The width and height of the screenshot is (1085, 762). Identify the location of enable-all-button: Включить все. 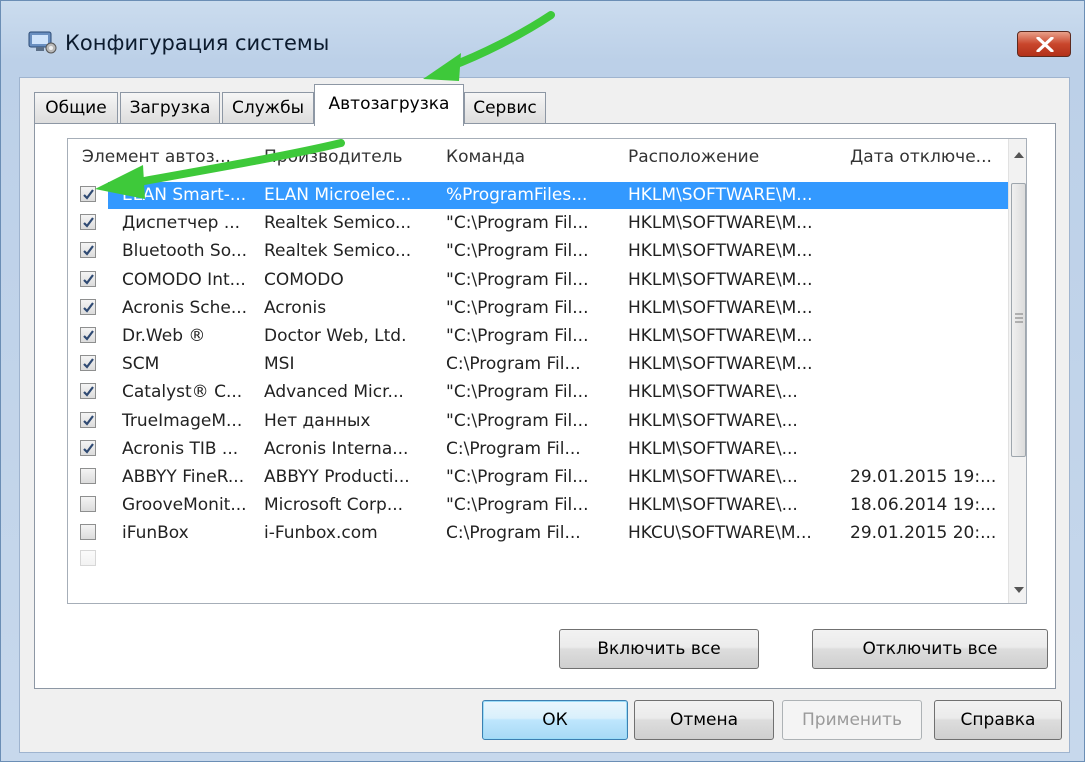
(659, 649).